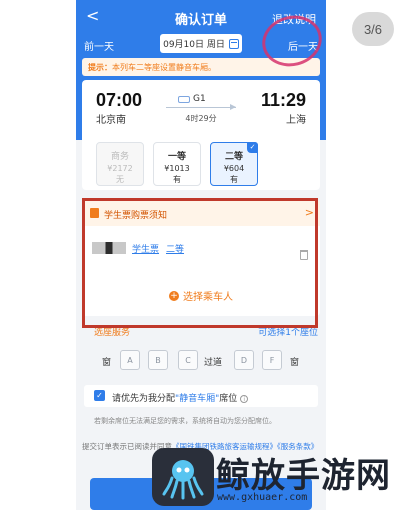 This screenshot has width=400, height=510. What do you see at coordinates (201, 361) in the screenshot?
I see `seat-map: 窗 A B C 过道 D F 窗` at bounding box center [201, 361].